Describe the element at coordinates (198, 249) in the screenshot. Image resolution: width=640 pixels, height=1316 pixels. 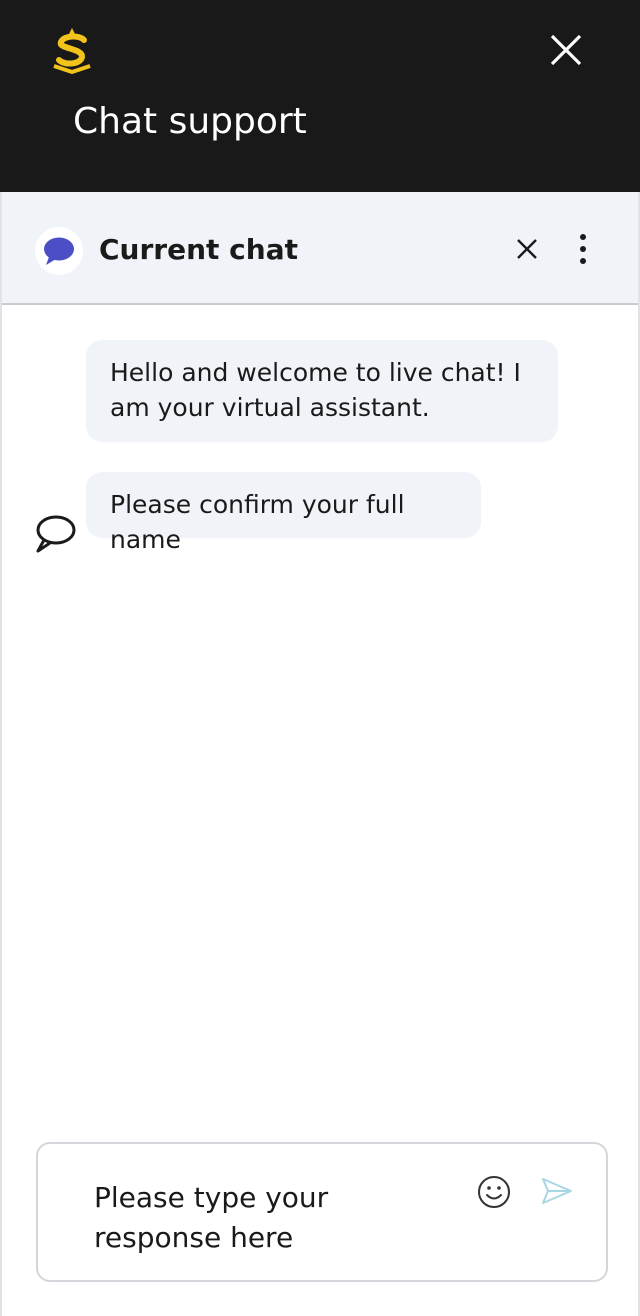
I see `chat-title: Current chat` at that location.